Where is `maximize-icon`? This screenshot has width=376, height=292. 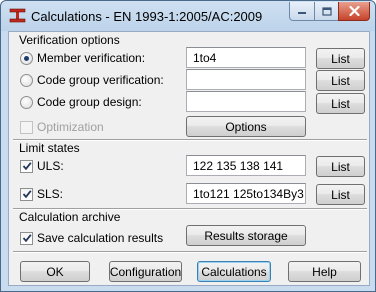
maximize-icon is located at coordinates (326, 11).